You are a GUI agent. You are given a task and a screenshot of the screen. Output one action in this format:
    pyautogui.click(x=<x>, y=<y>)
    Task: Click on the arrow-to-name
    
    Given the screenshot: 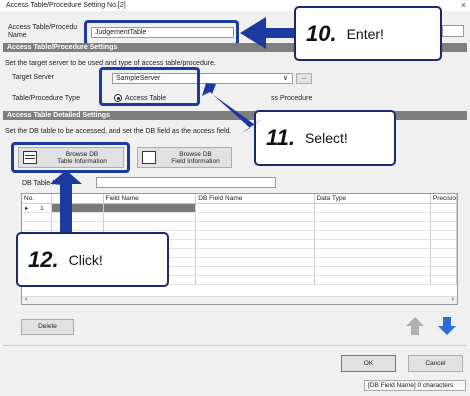 What is the action you would take?
    pyautogui.click(x=267, y=33)
    